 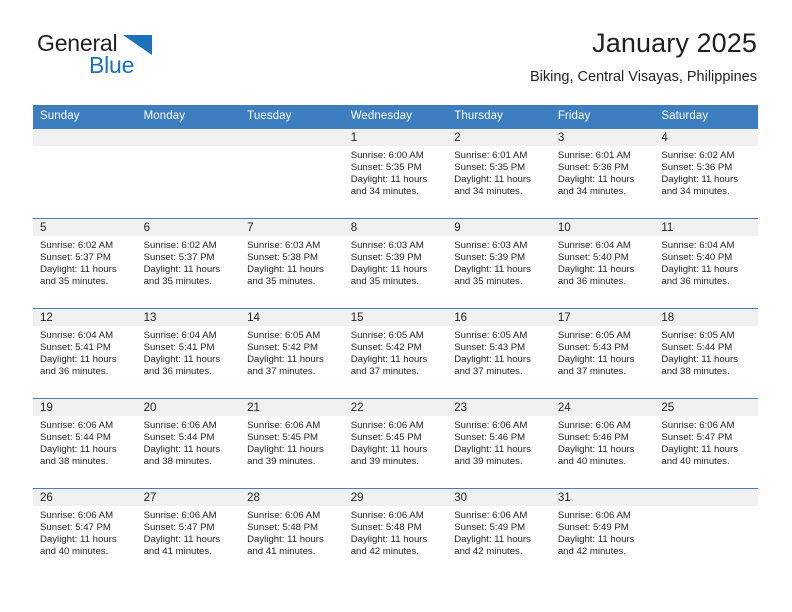 What do you see at coordinates (697, 258) in the screenshot?
I see `sunset-time: Sunset: 5:40 PM` at bounding box center [697, 258].